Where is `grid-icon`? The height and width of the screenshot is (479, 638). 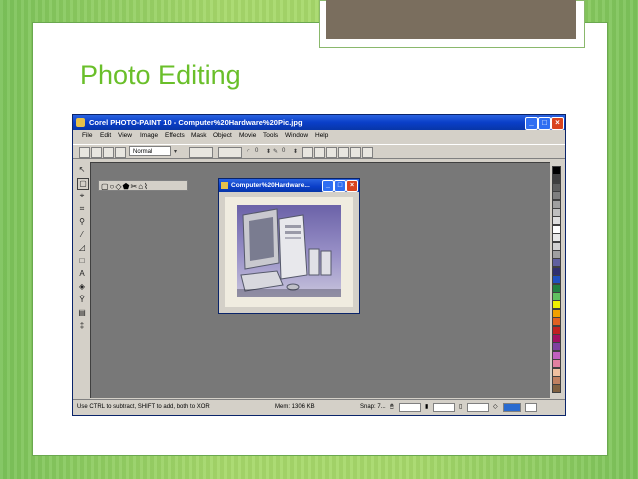
grid-icon is located at coordinates (355, 152).